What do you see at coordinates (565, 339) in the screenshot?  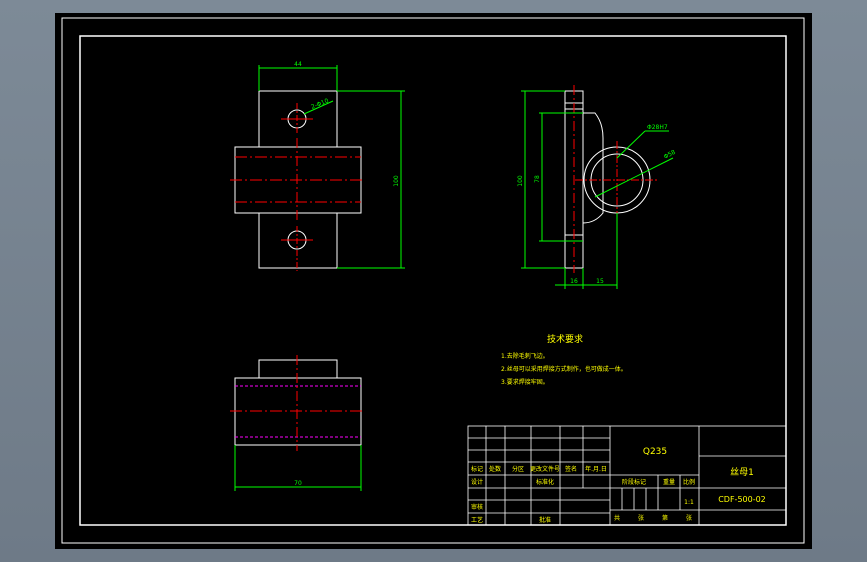 I see `tech-title: 技术要求` at bounding box center [565, 339].